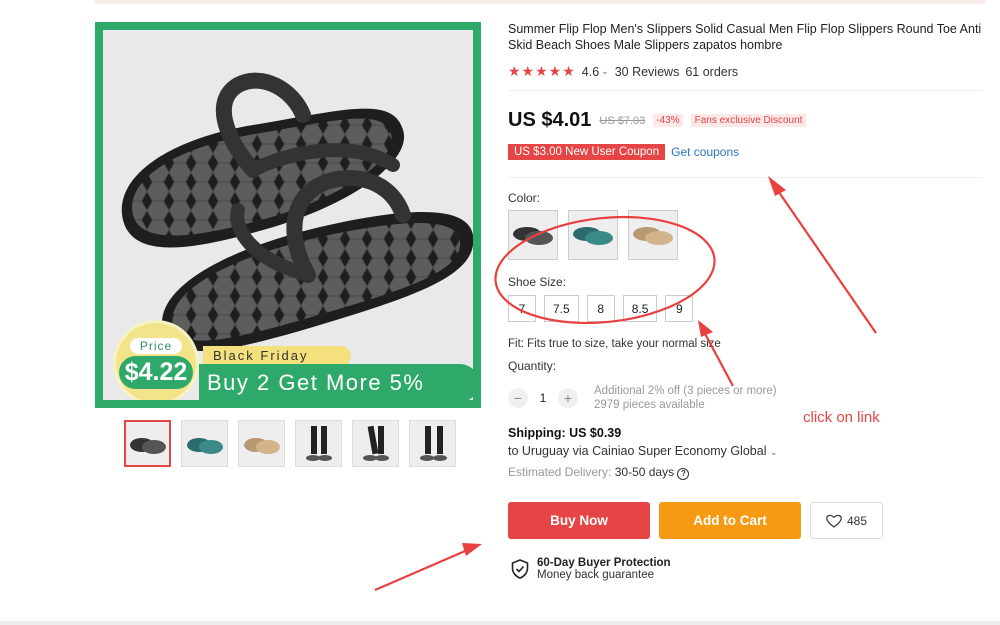  What do you see at coordinates (518, 398) in the screenshot?
I see `minus-icon: −` at bounding box center [518, 398].